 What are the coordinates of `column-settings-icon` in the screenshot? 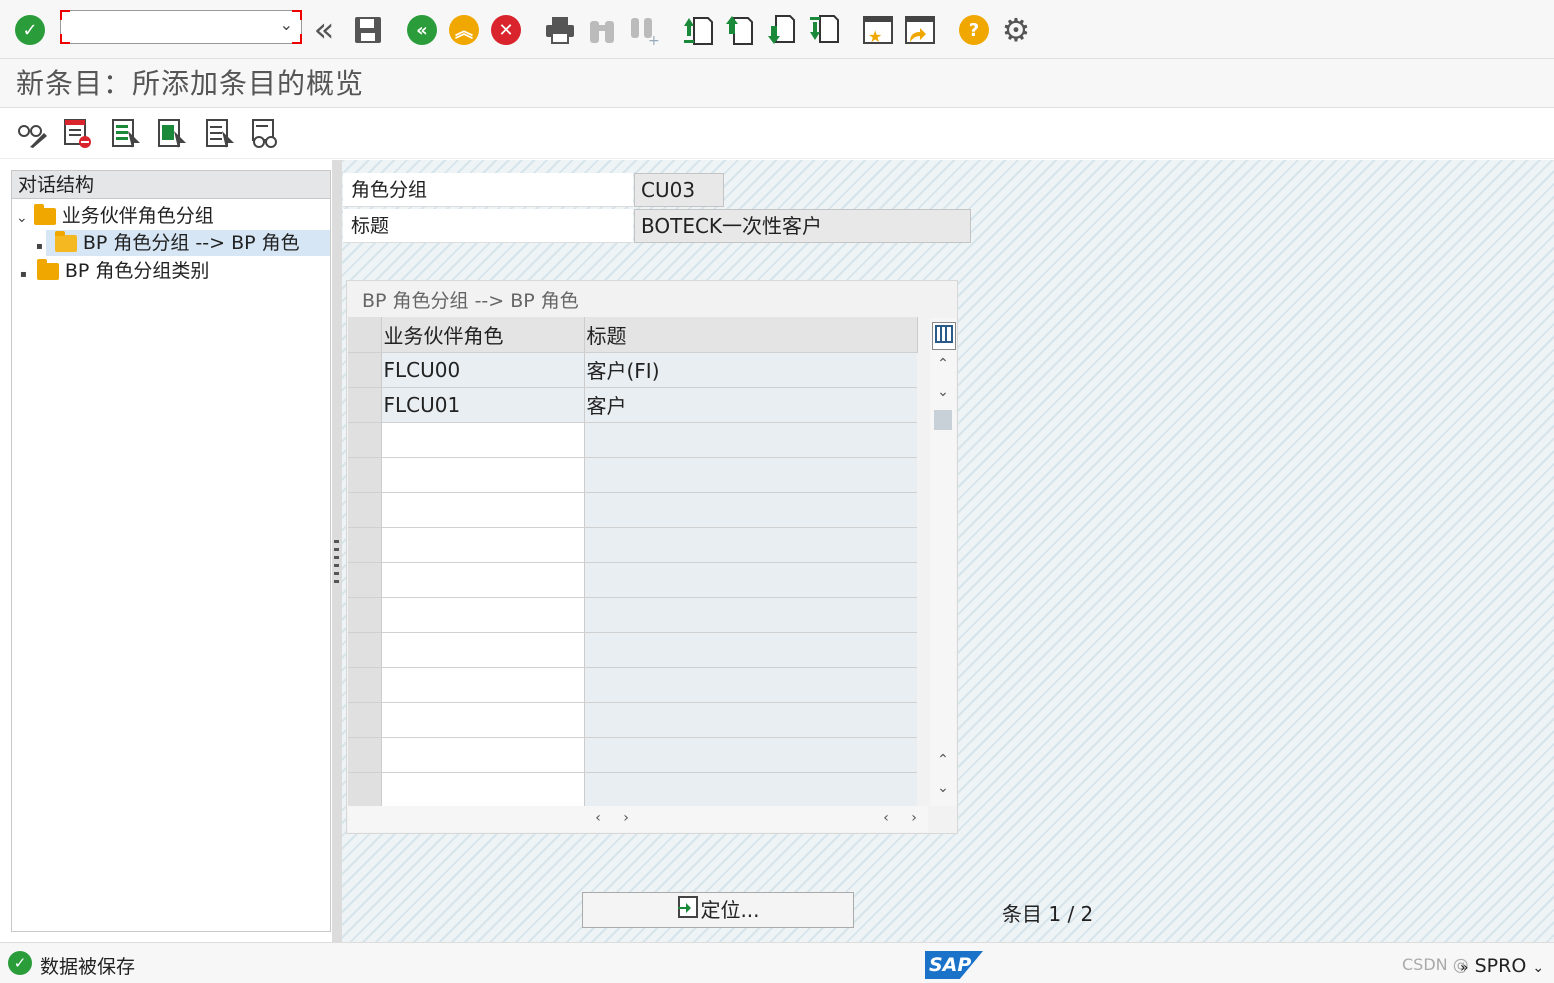 It's located at (944, 336).